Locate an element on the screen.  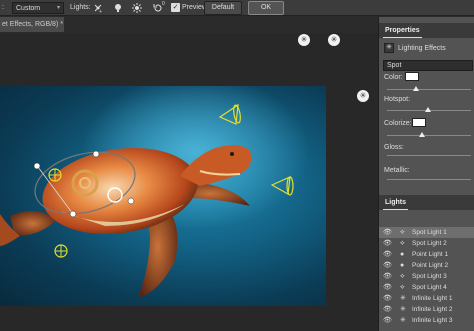
metallic-slider is located at coordinates (429, 179).